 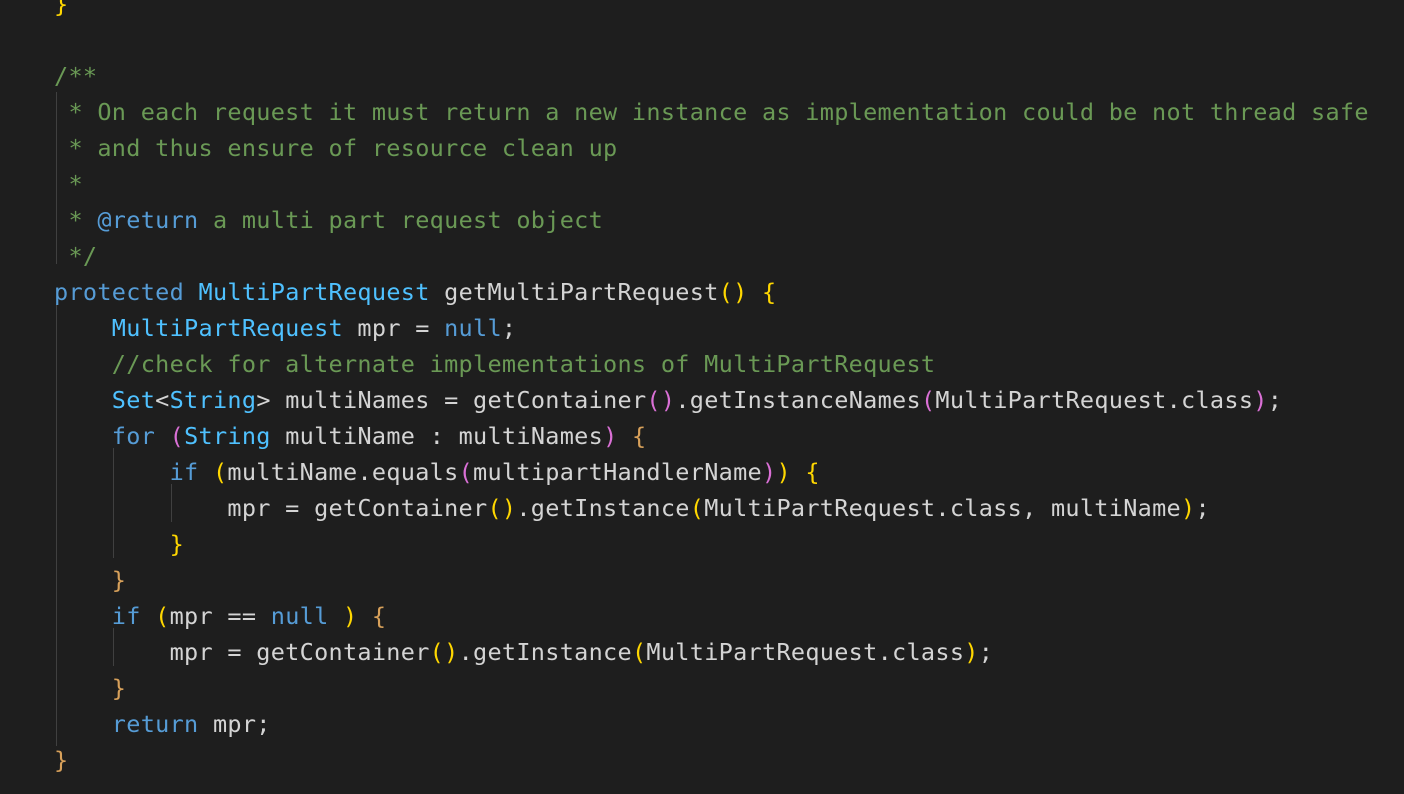 What do you see at coordinates (155, 724) in the screenshot?
I see `code-token: return` at bounding box center [155, 724].